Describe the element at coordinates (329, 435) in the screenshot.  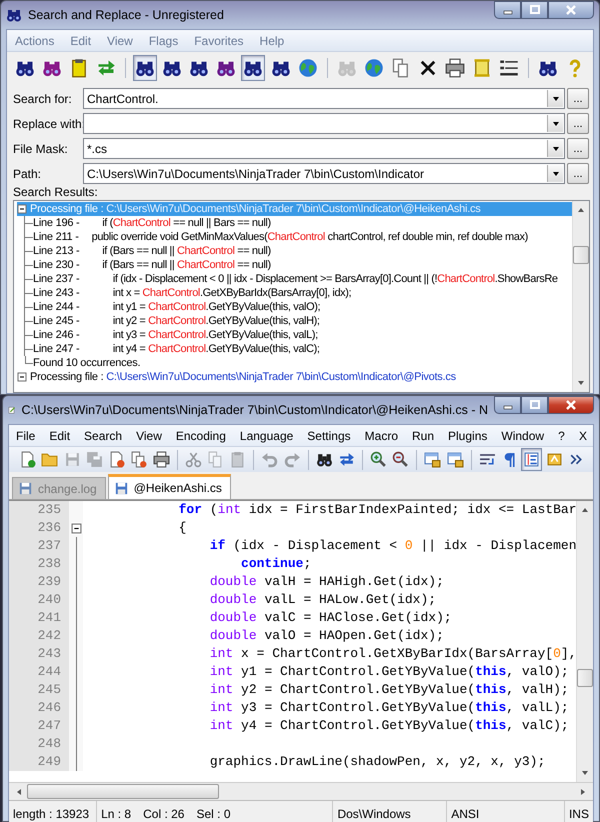
I see `menu-item: Settings` at that location.